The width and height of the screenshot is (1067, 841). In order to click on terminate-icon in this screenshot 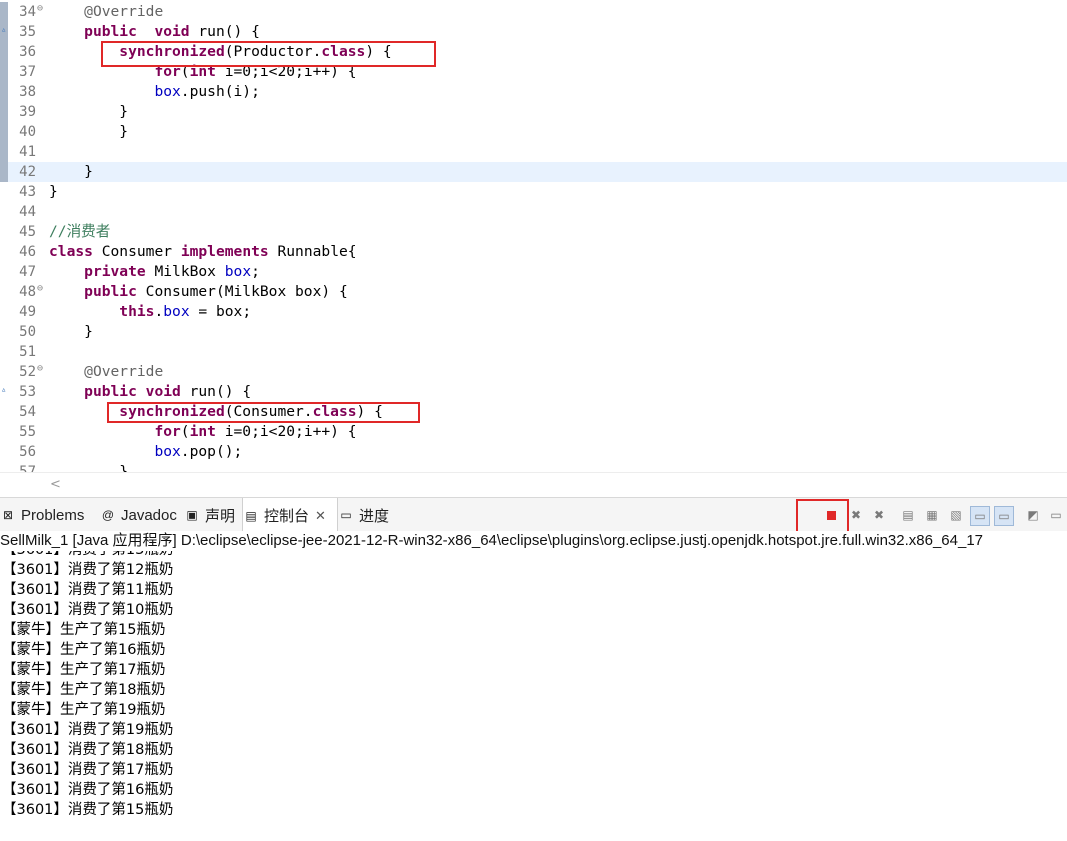, I will do `click(831, 515)`.